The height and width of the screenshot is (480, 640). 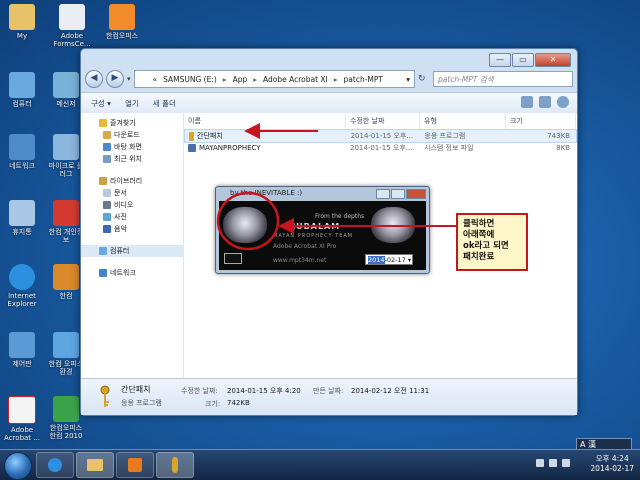 What do you see at coordinates (107, 193) in the screenshot?
I see `documents-icon` at bounding box center [107, 193].